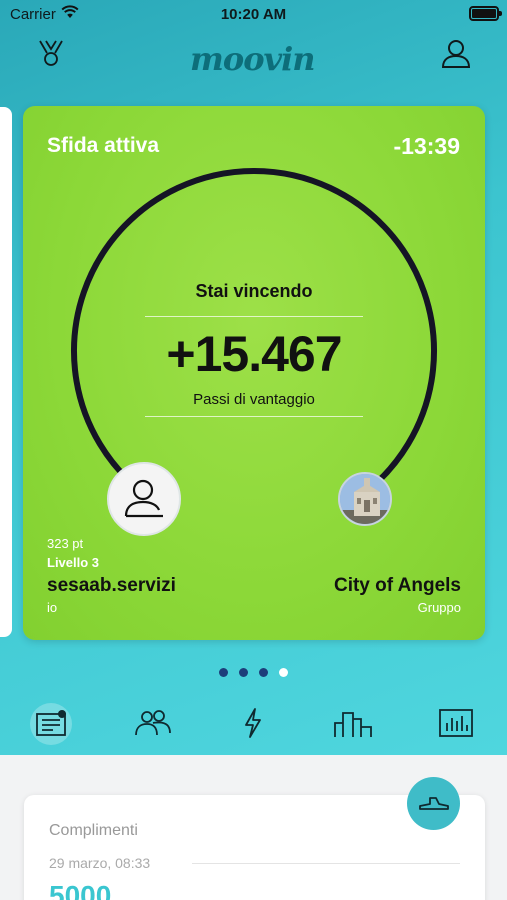  Describe the element at coordinates (52, 607) in the screenshot. I see `my-role-label: io` at that location.